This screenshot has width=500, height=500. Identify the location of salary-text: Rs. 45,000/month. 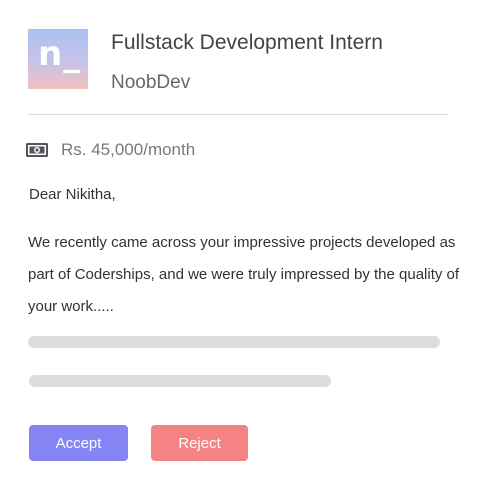
(128, 149).